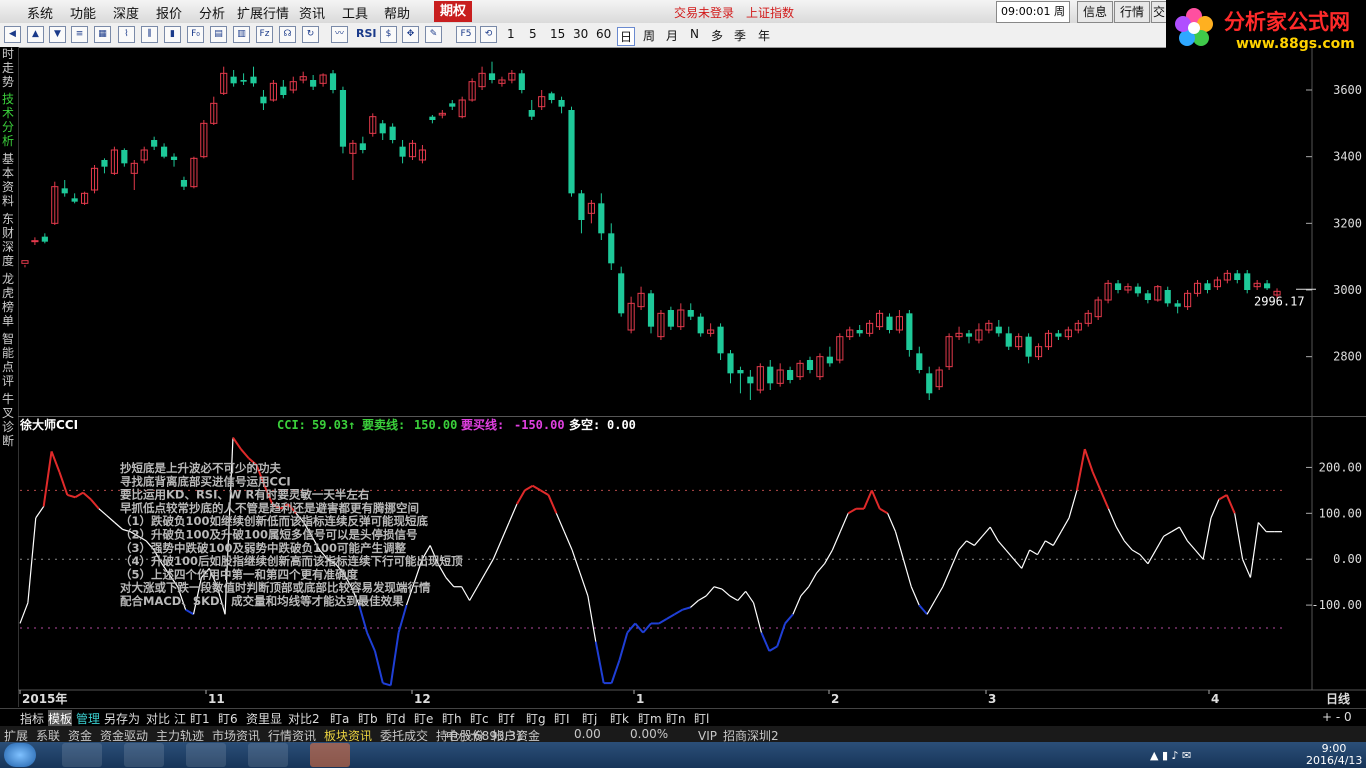  I want to click on chart-window-icon: ▤, so click(218, 34).